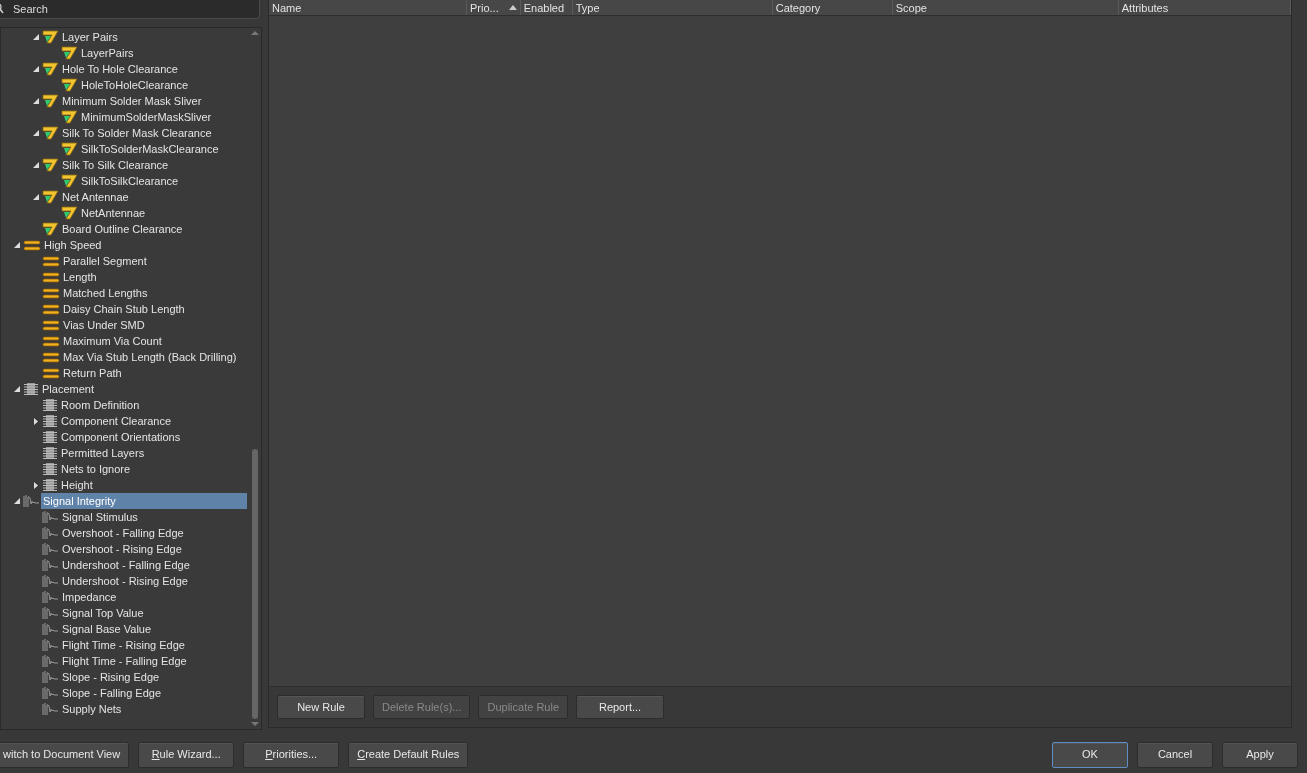  What do you see at coordinates (134, 85) in the screenshot?
I see `tree-item: HoleToHoleClearance` at bounding box center [134, 85].